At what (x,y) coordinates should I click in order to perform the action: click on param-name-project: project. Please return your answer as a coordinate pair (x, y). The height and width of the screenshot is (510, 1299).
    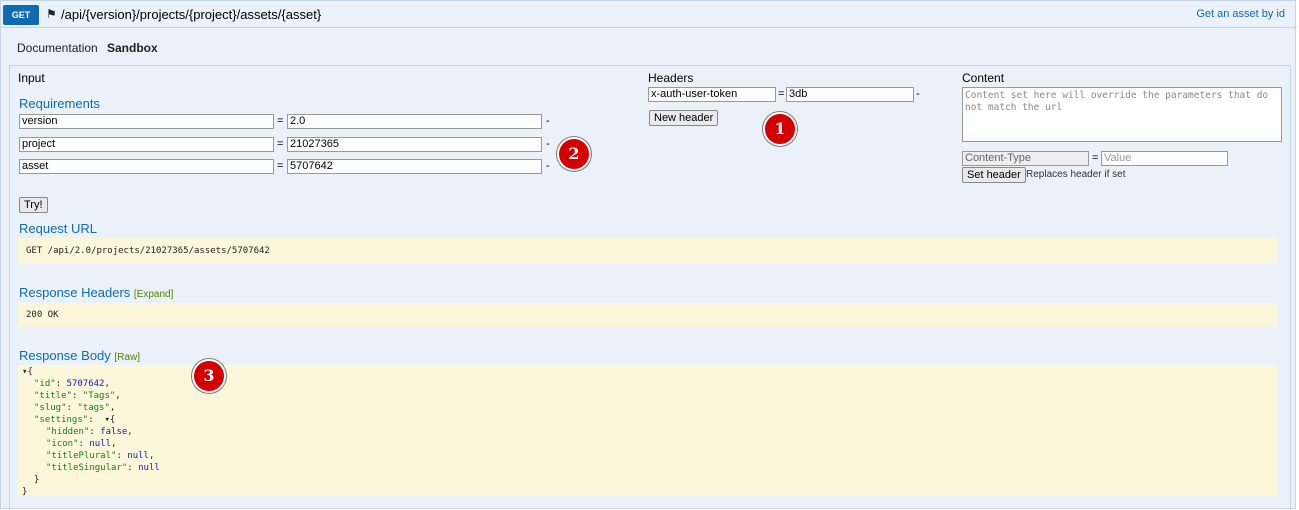
    Looking at the image, I should click on (146, 144).